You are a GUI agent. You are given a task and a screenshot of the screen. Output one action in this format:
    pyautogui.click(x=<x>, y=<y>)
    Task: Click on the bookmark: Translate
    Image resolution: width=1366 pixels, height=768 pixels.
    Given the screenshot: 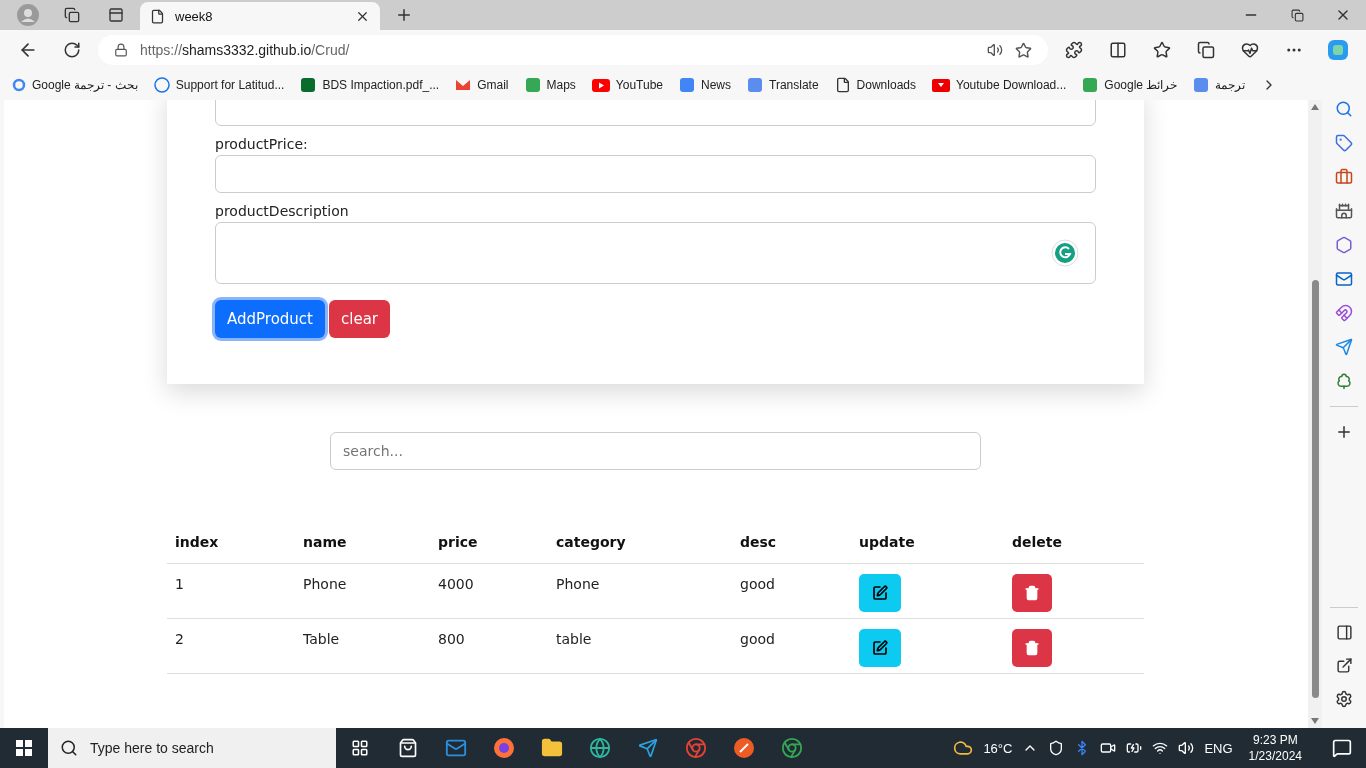 What is the action you would take?
    pyautogui.click(x=783, y=85)
    